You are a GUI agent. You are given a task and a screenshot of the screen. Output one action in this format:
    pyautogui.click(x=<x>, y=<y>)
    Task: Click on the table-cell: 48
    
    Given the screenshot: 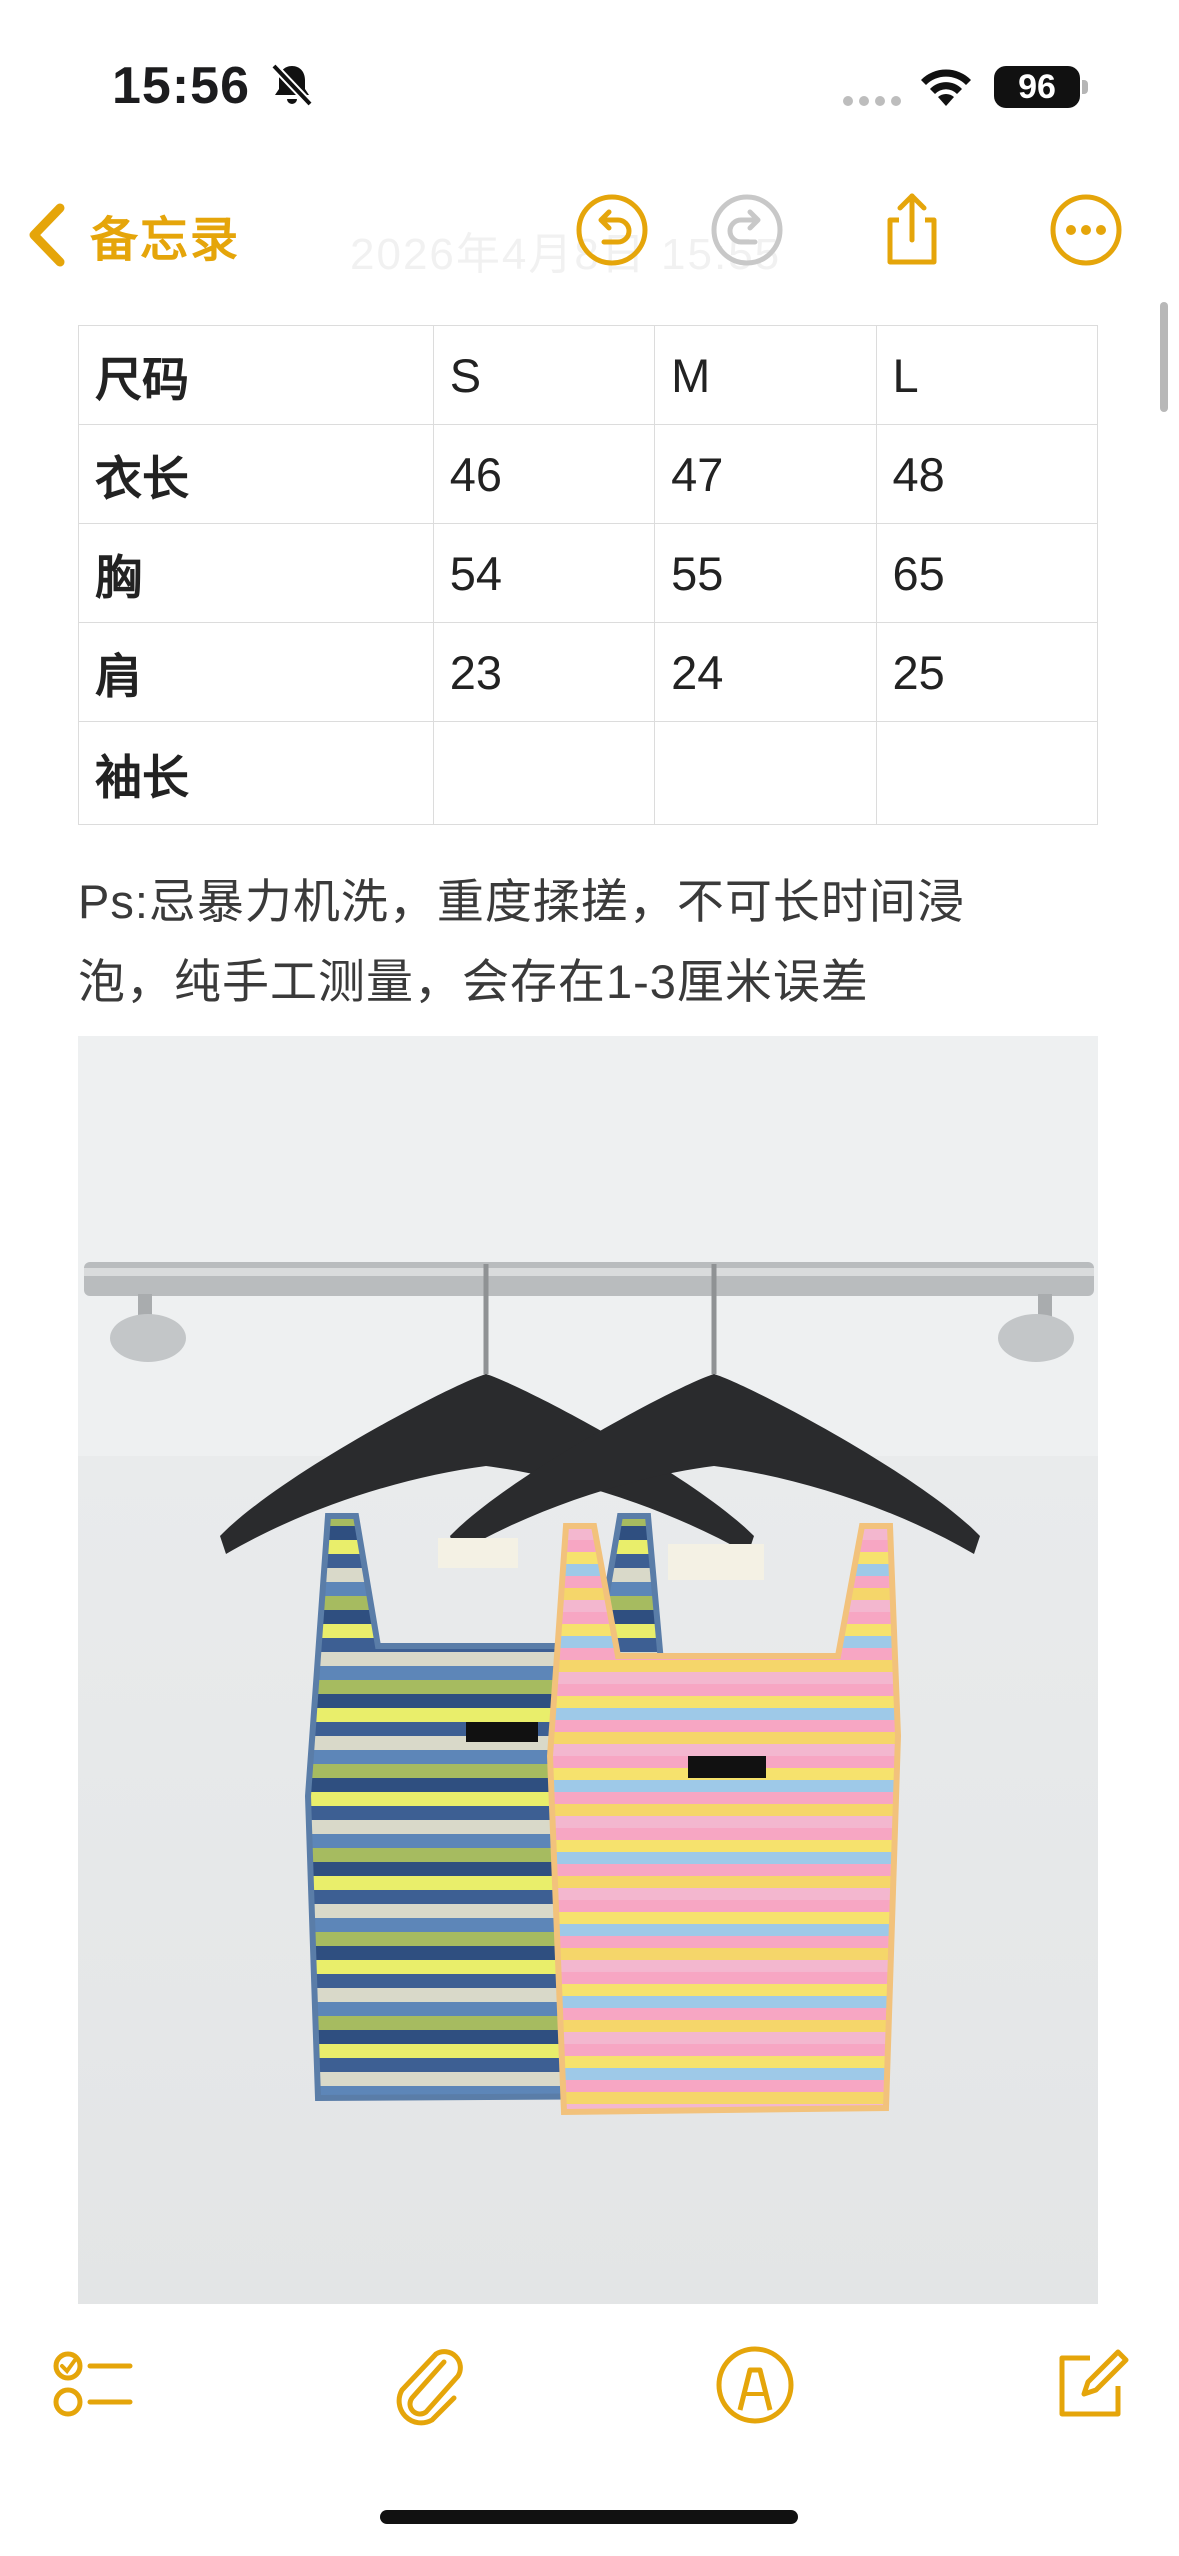 What is the action you would take?
    pyautogui.click(x=987, y=474)
    